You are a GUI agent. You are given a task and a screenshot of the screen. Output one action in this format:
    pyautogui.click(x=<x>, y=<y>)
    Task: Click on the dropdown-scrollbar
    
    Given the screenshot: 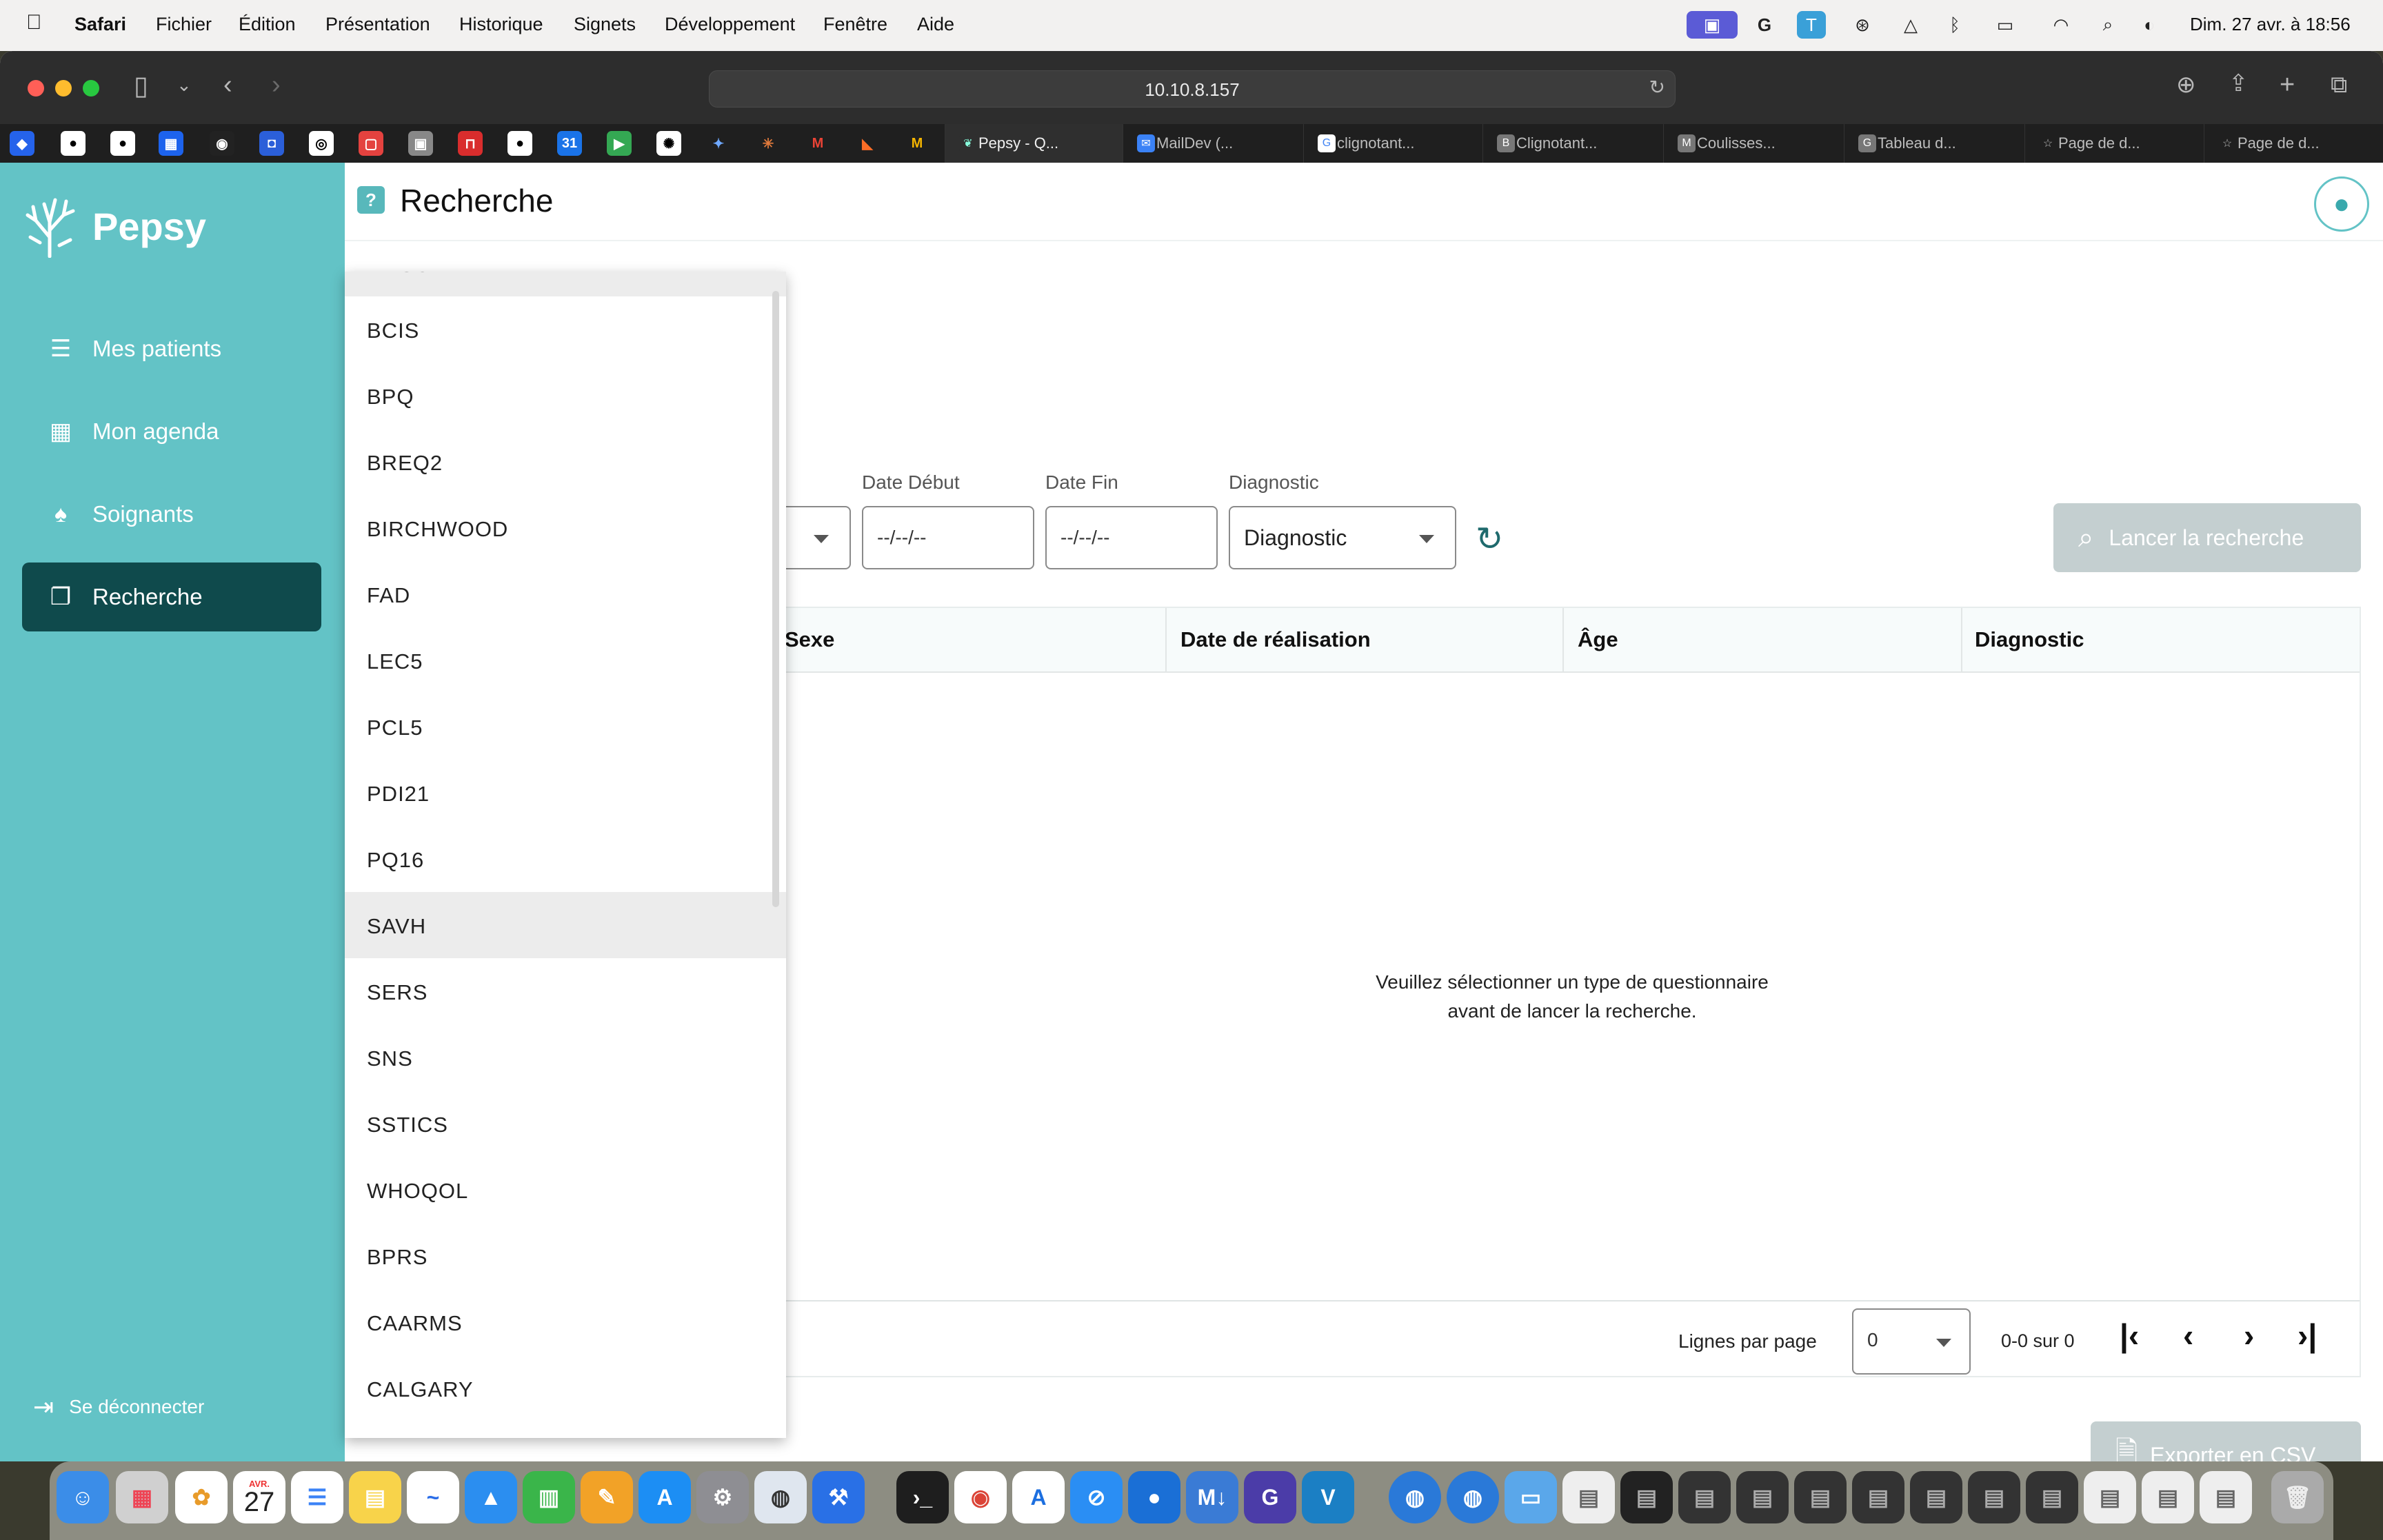 What is the action you would take?
    pyautogui.click(x=775, y=599)
    